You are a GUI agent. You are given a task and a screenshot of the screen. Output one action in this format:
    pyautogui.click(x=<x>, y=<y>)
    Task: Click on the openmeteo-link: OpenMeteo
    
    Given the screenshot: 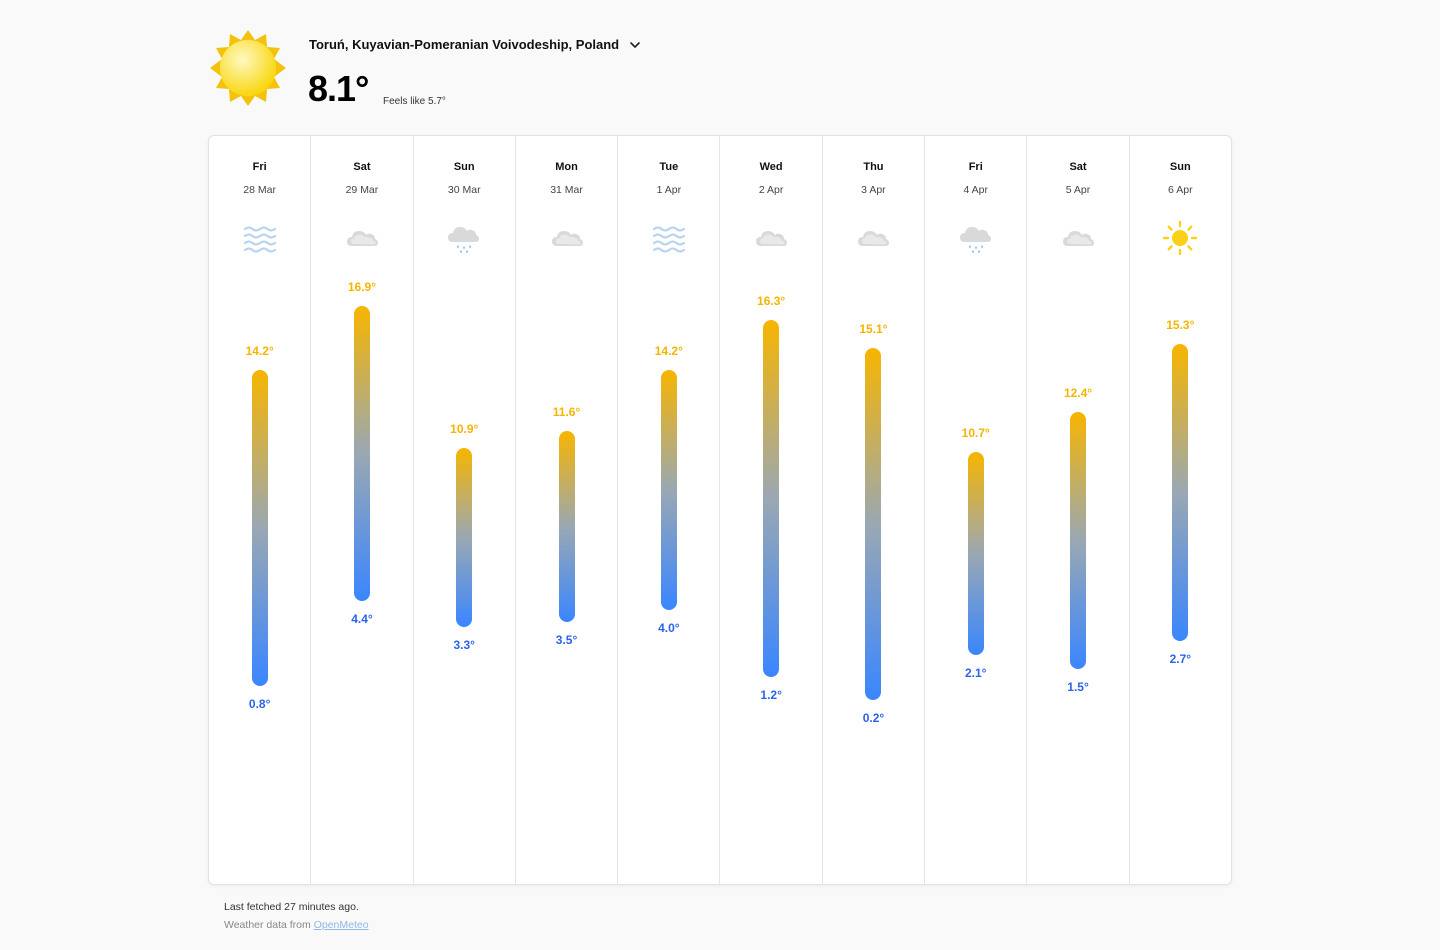 What is the action you would take?
    pyautogui.click(x=341, y=925)
    